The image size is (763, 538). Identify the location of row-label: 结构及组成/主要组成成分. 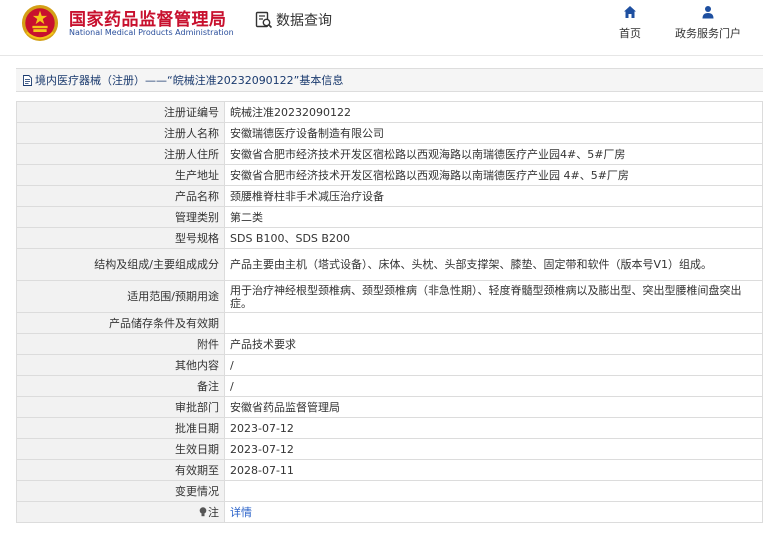
(120, 264).